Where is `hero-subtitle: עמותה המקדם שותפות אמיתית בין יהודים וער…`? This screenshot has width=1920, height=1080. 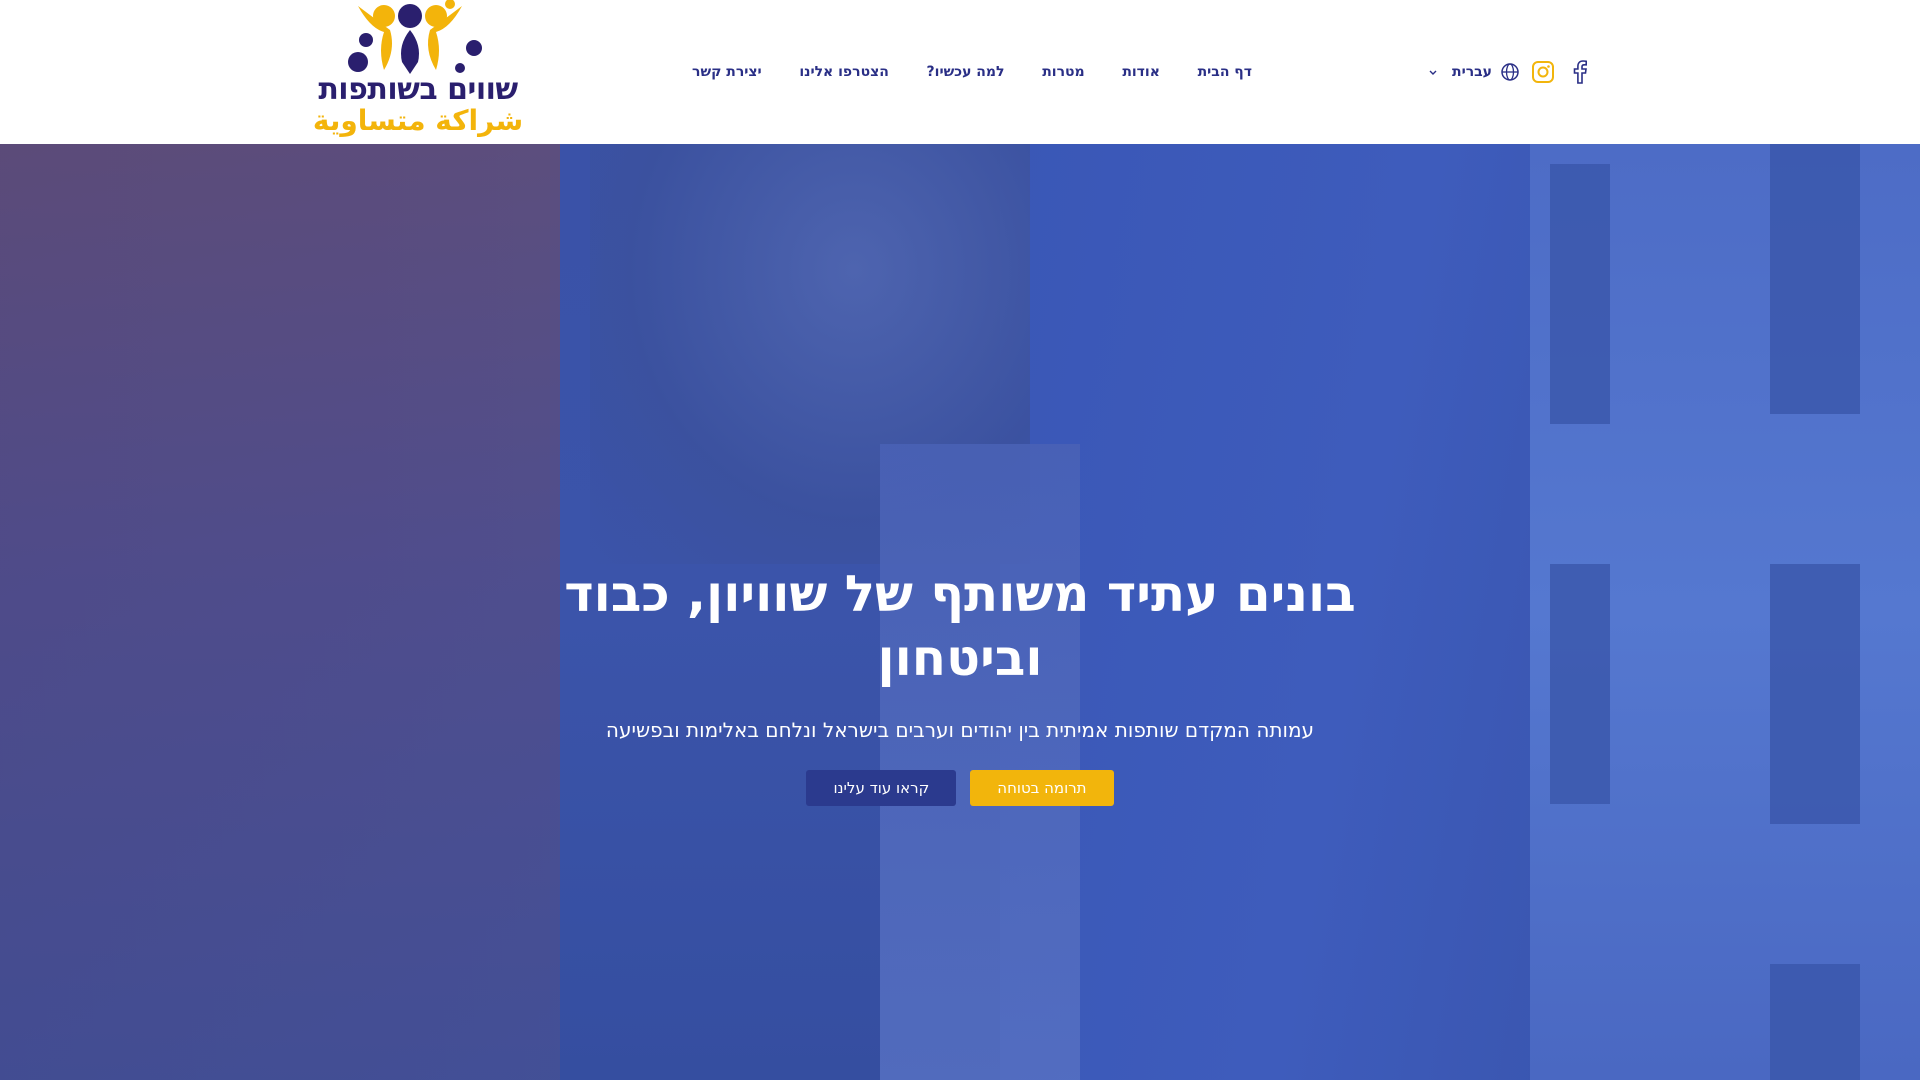
hero-subtitle: עמותה המקדם שותפות אמיתית בין יהודים וער… is located at coordinates (960, 730).